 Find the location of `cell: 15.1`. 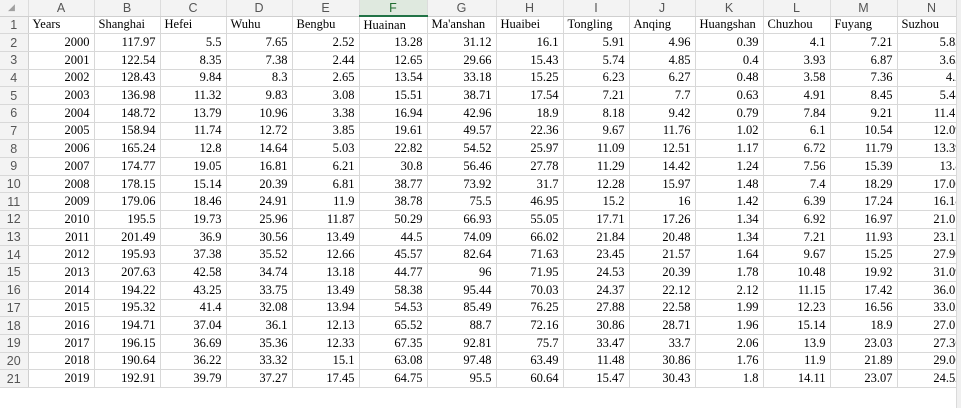

cell: 15.1 is located at coordinates (326, 361).